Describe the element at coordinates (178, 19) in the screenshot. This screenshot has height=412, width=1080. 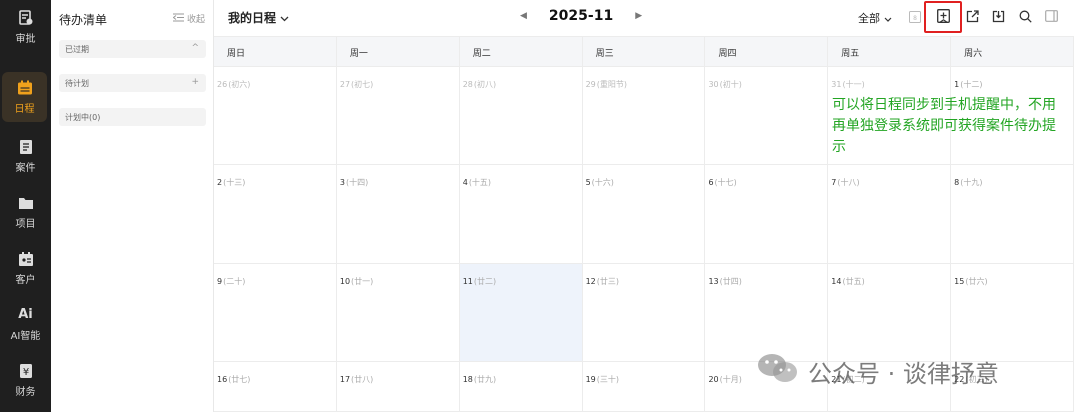
I see `collapse-icon` at that location.